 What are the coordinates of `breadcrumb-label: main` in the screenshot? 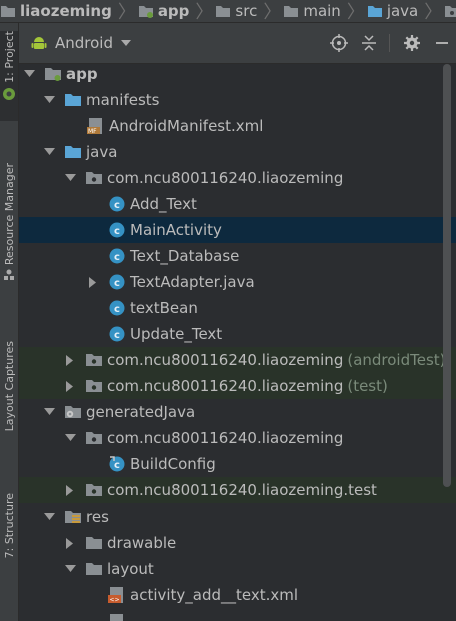 It's located at (322, 11).